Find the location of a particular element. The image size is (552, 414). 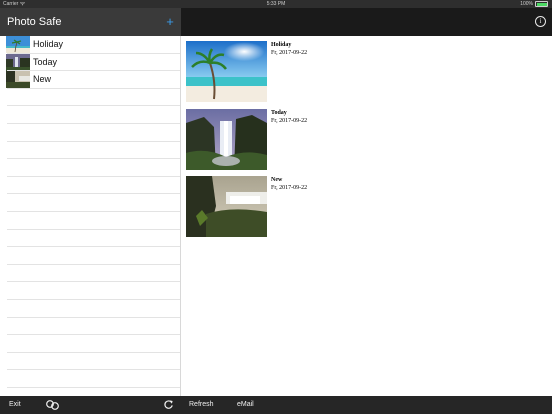

link-icon is located at coordinates (53, 405).